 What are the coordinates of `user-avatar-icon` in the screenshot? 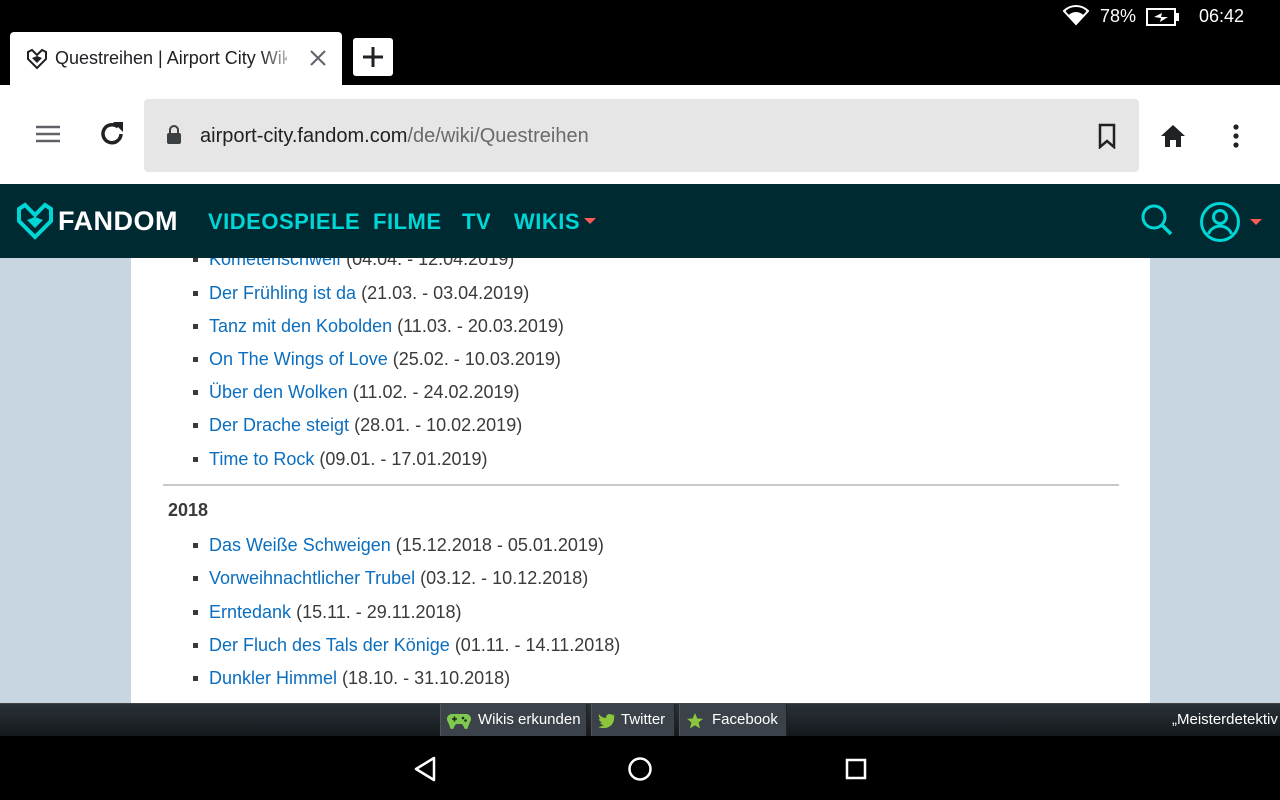 It's located at (1220, 222).